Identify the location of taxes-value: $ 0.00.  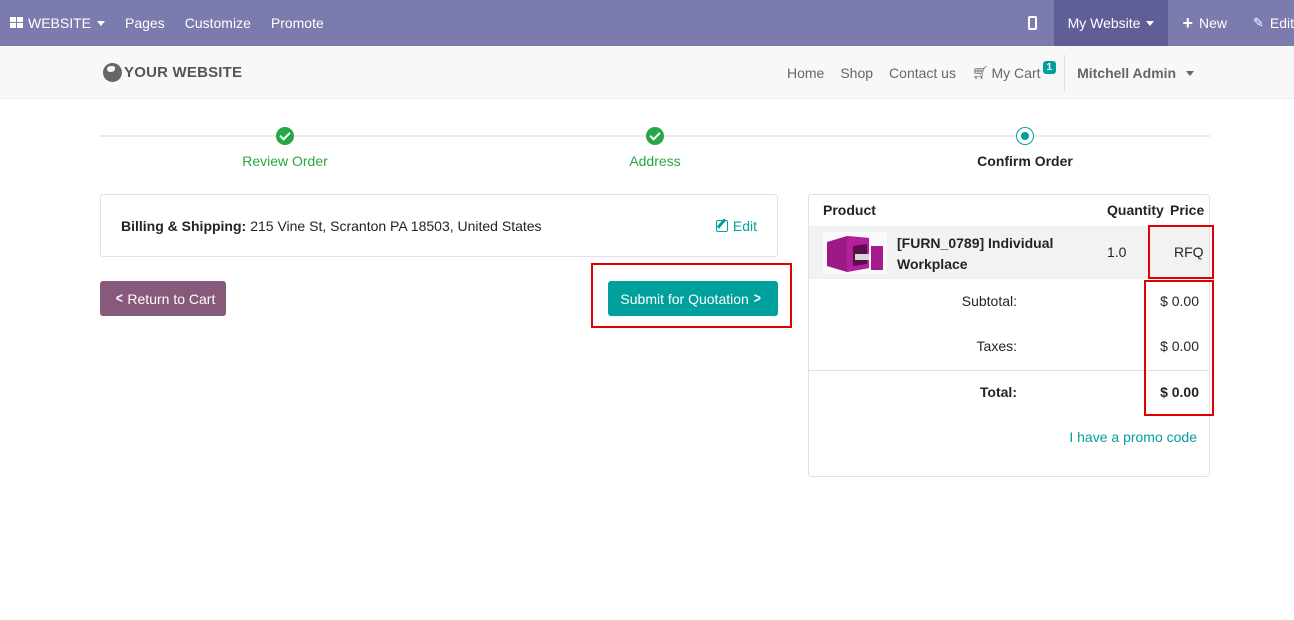
(1179, 346).